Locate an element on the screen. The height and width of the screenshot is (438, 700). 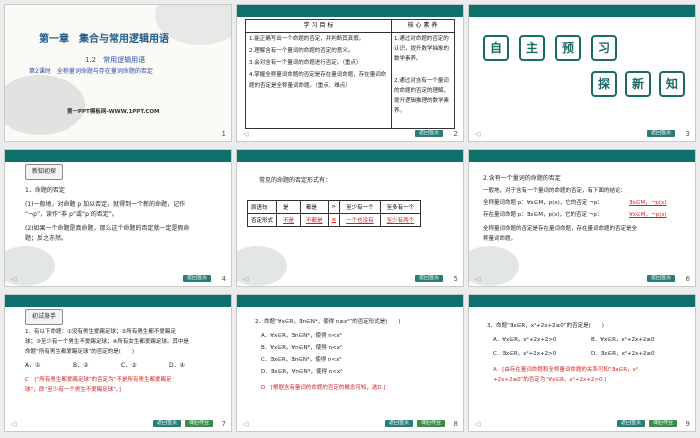
content-line: 称量词命题。 is located at coordinates (500, 239).